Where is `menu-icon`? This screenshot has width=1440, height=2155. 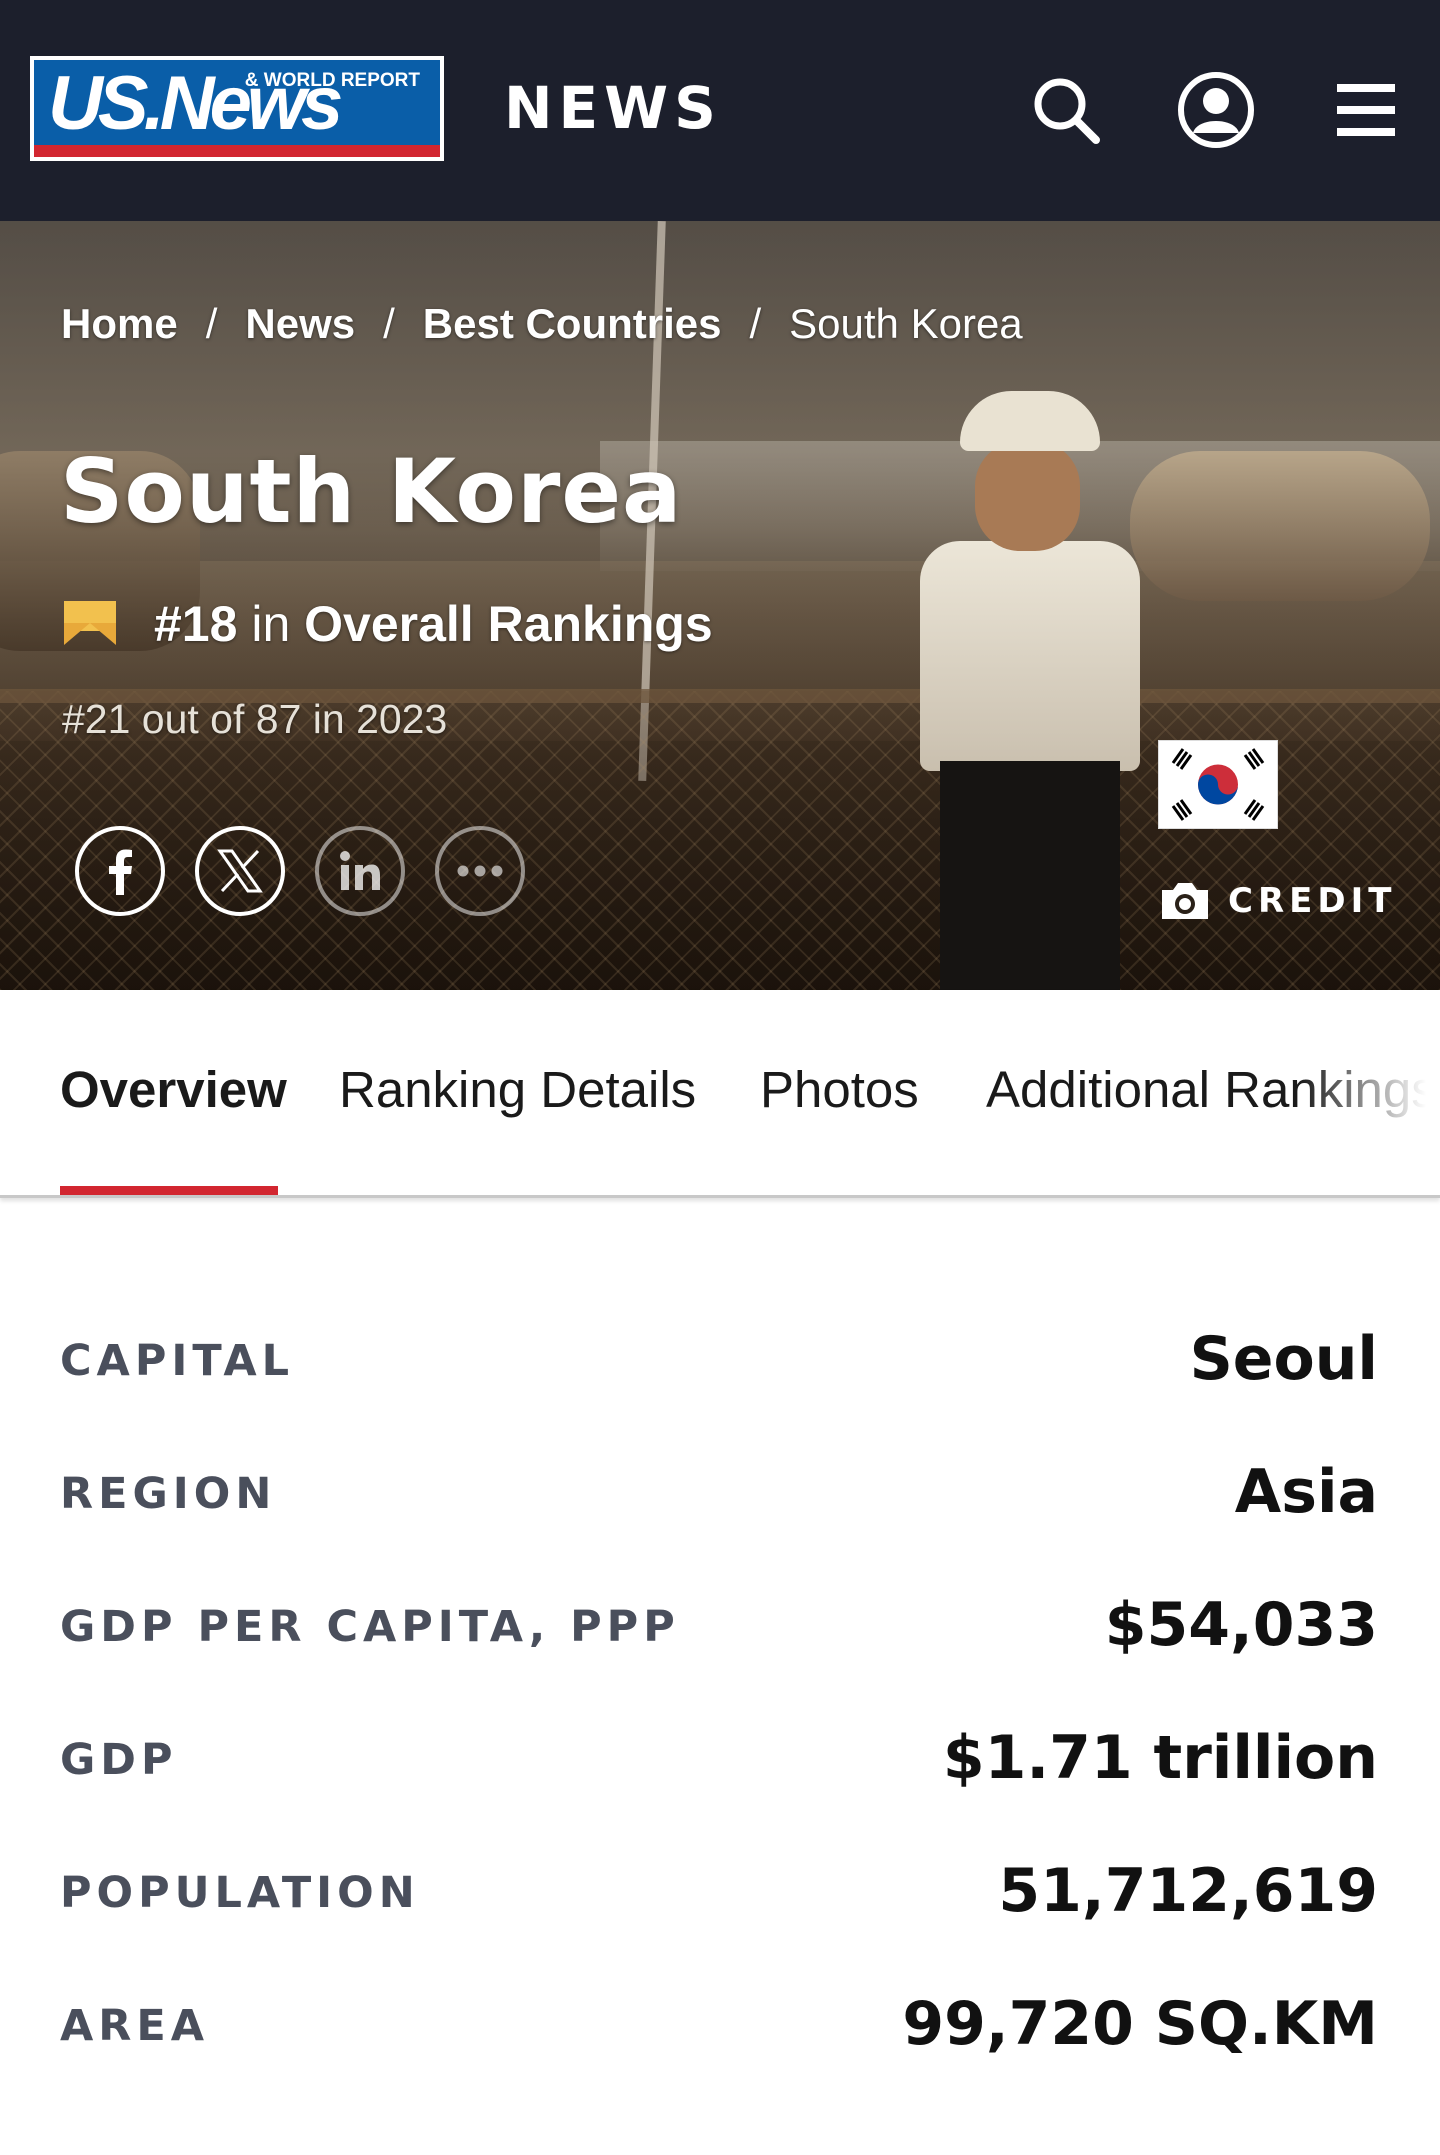 menu-icon is located at coordinates (1366, 110).